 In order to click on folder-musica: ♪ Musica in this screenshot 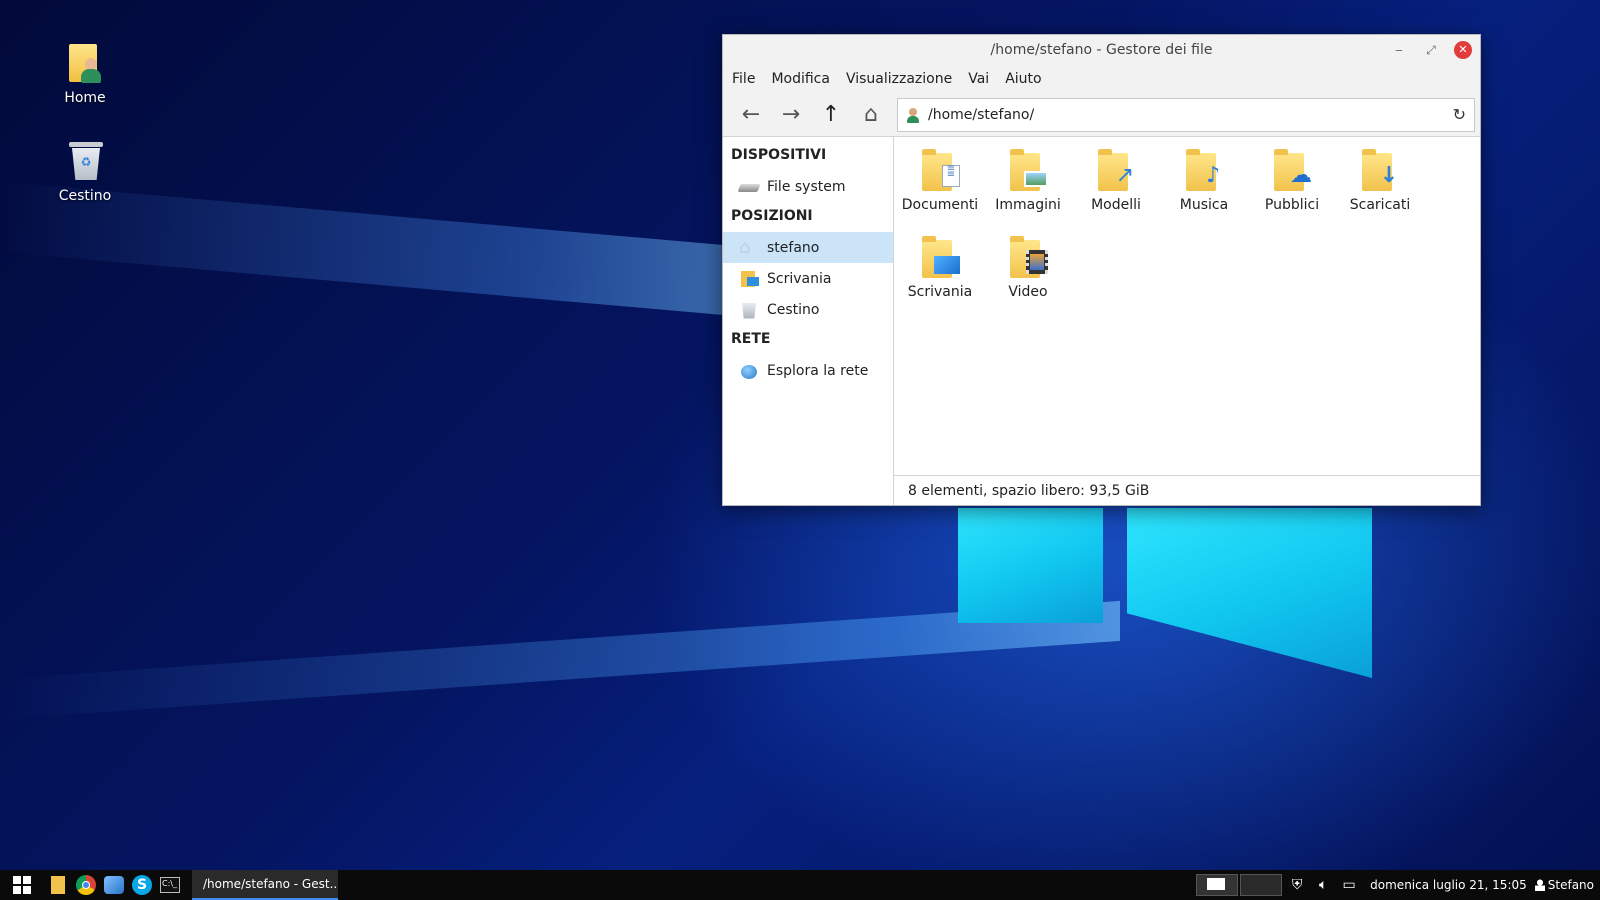, I will do `click(1204, 192)`.